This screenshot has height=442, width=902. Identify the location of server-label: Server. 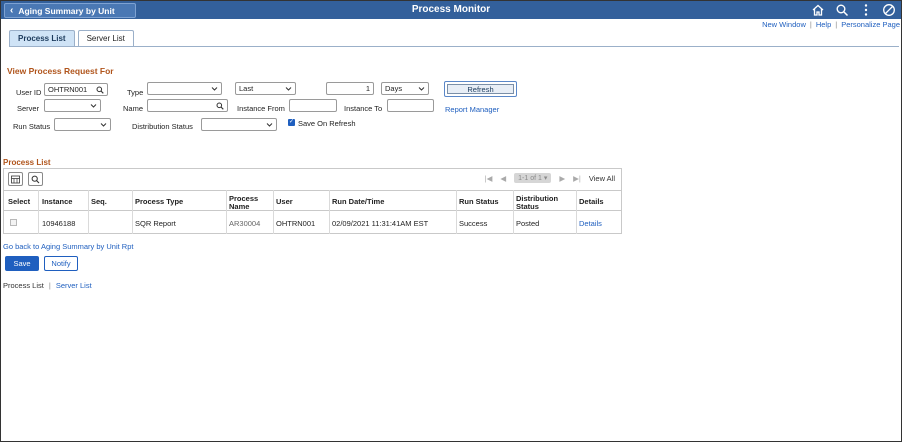
(28, 108).